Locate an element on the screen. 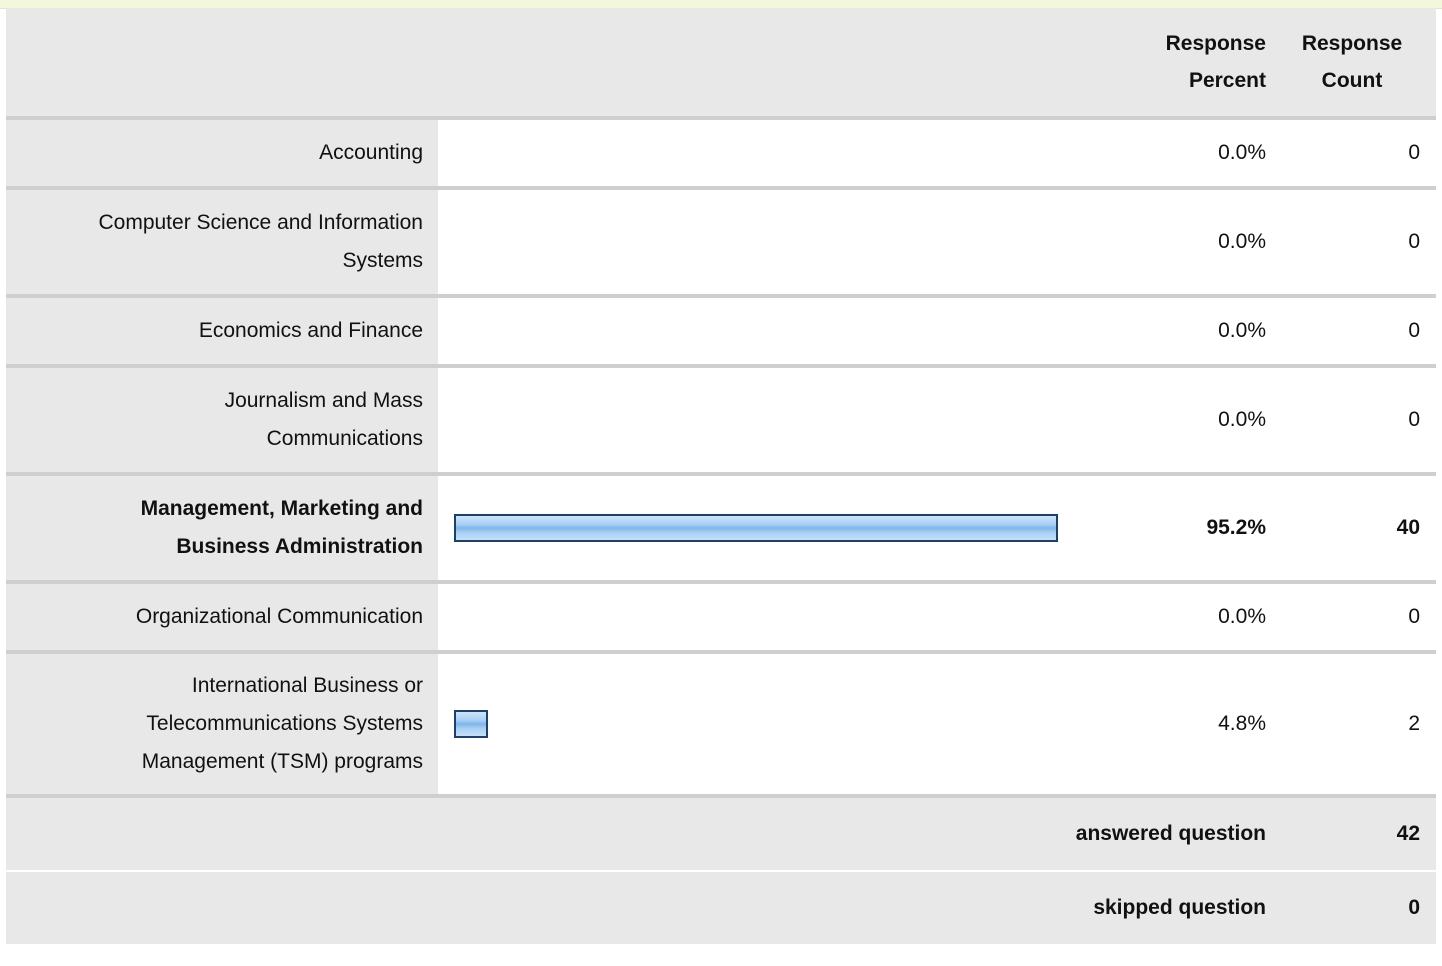 This screenshot has width=1442, height=966. answered-question-value: 42 is located at coordinates (1352, 834).